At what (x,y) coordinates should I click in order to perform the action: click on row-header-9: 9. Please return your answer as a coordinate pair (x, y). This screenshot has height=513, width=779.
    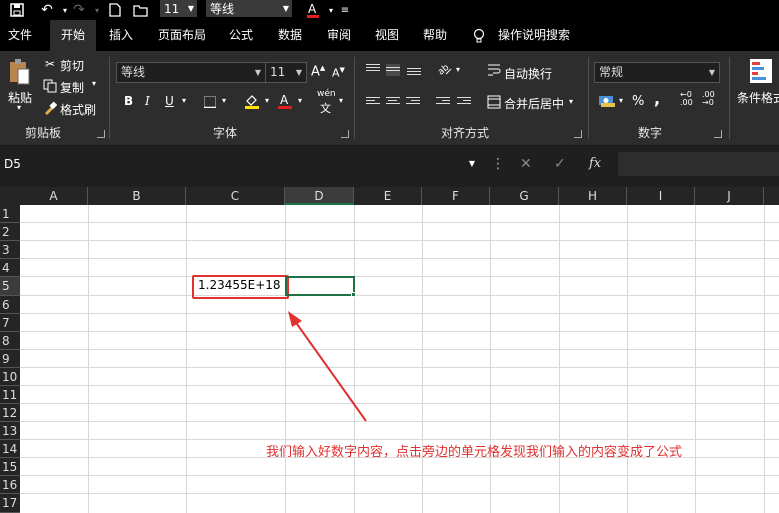
    Looking at the image, I should click on (10, 359).